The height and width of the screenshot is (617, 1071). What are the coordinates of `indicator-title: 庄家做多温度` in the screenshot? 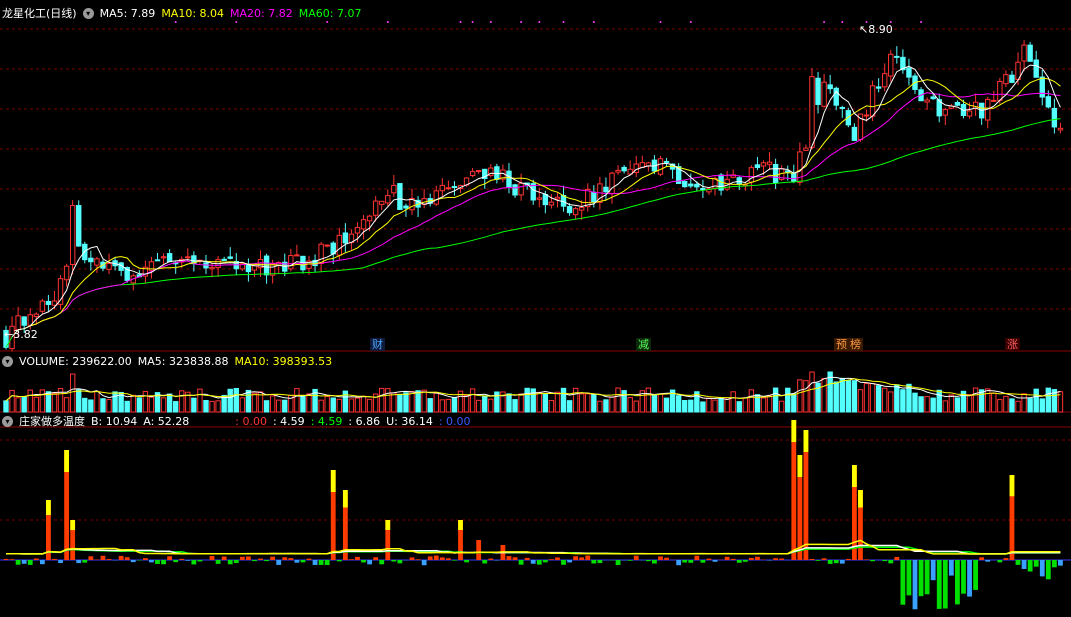 It's located at (52, 421).